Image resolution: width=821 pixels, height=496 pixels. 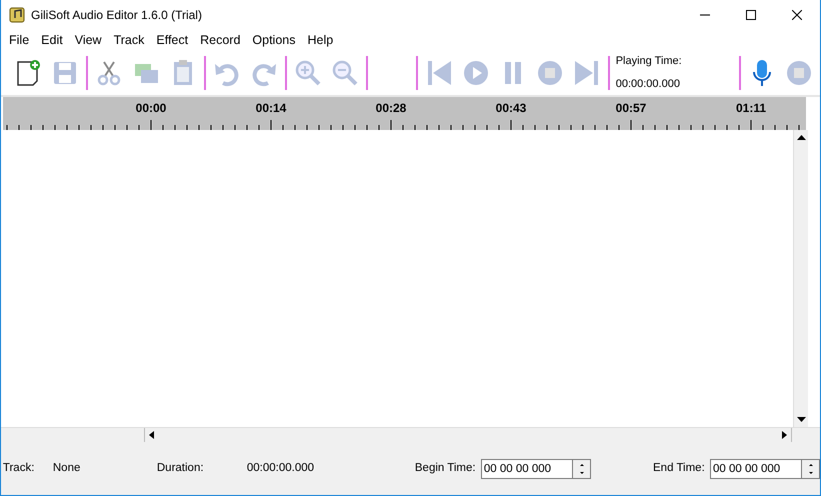 What do you see at coordinates (321, 40) in the screenshot?
I see `menu-item: Help` at bounding box center [321, 40].